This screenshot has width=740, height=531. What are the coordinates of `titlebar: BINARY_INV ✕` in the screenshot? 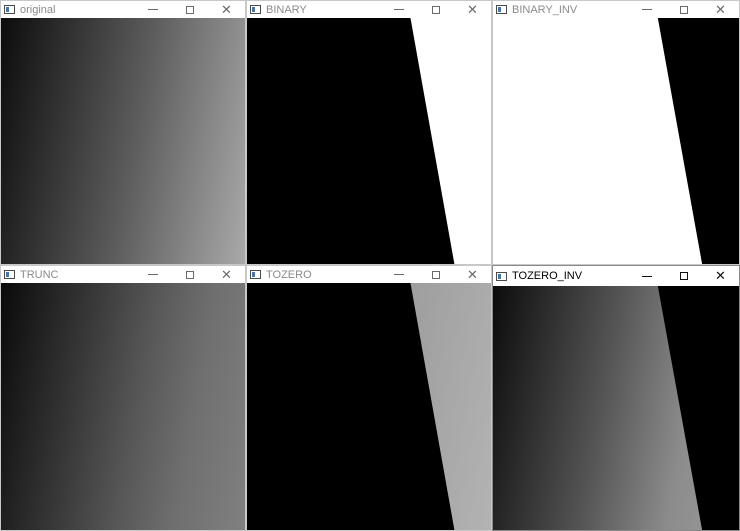 It's located at (616, 9).